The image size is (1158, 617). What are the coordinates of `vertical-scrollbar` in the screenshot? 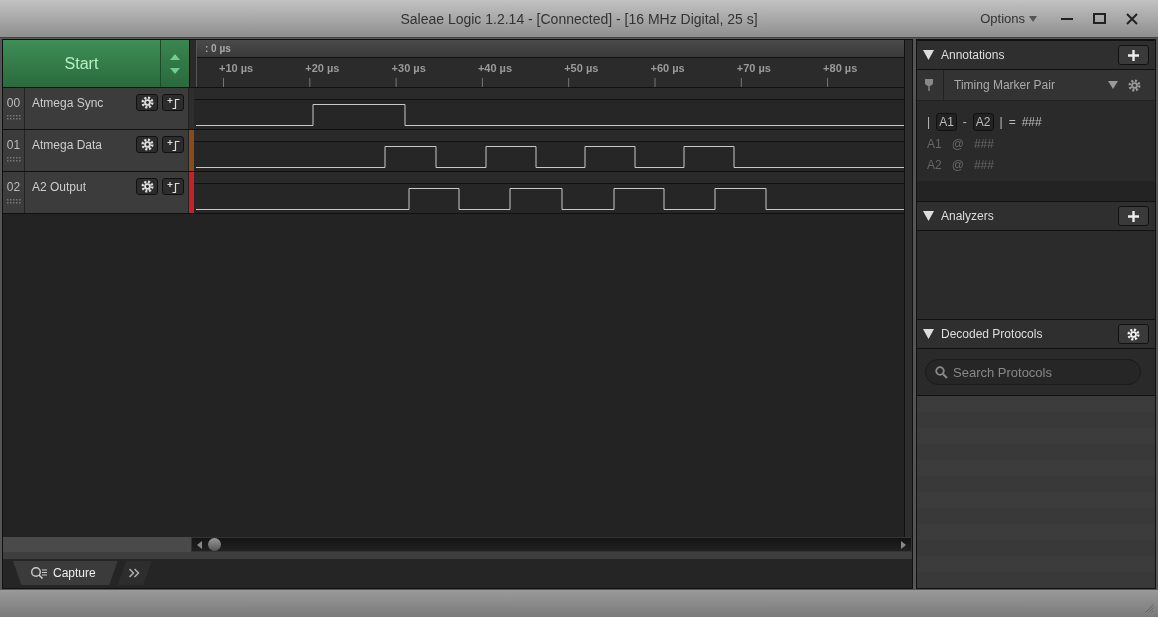 It's located at (908, 288).